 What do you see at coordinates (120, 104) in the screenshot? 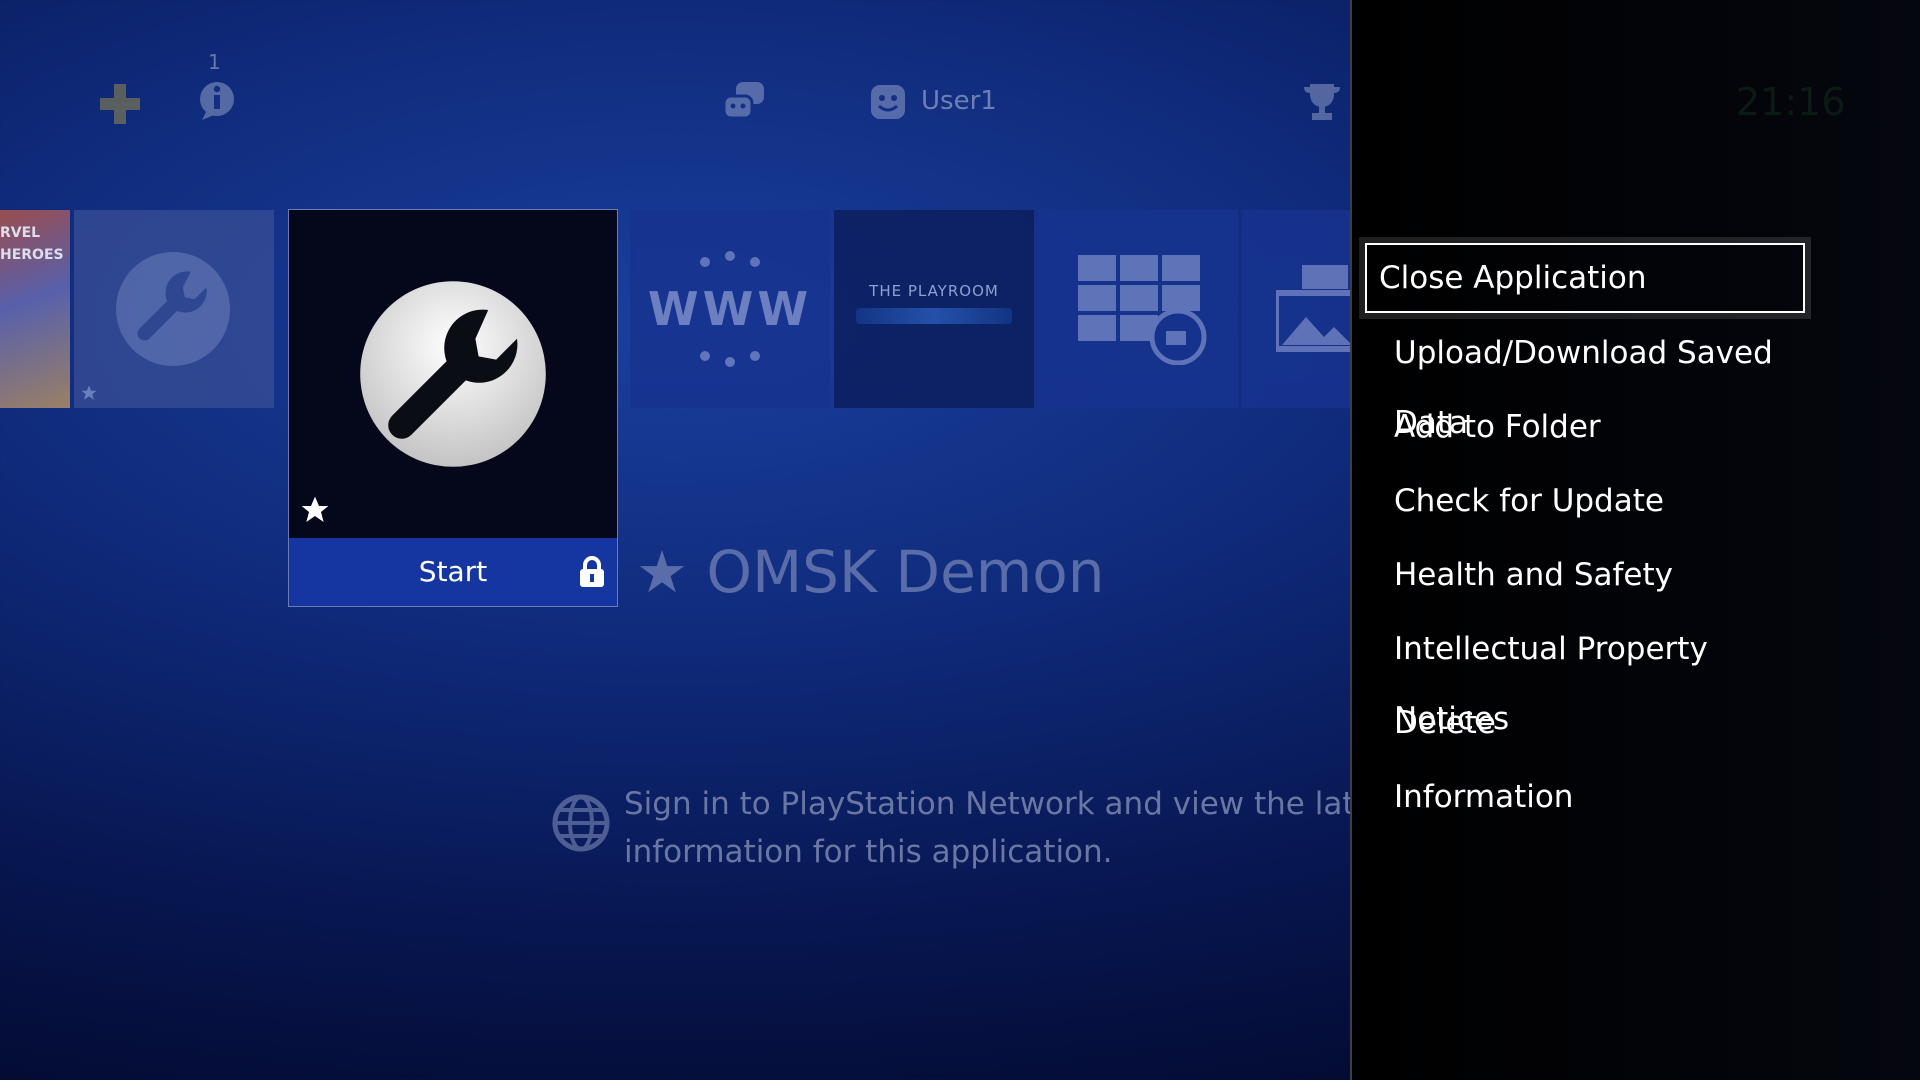
I see `ps-plus-icon` at bounding box center [120, 104].